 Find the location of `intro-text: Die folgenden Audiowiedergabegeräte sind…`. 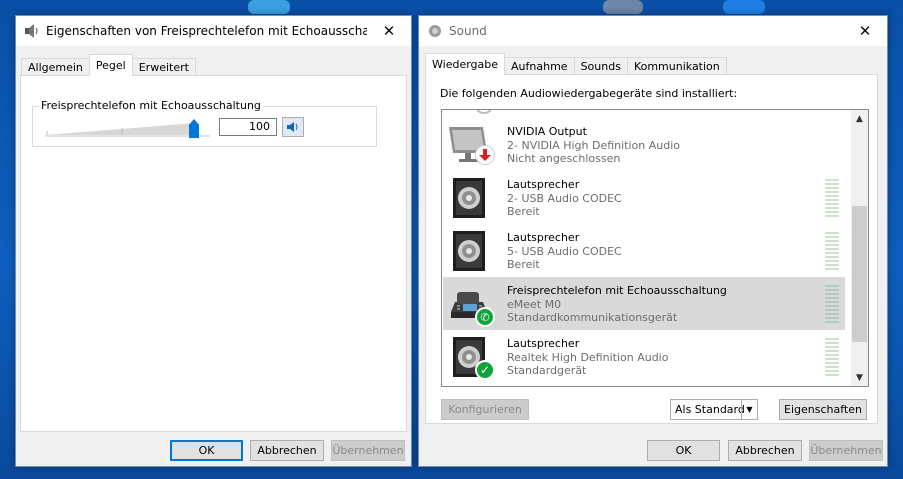

intro-text: Die folgenden Audiowiedergabegeräte sind… is located at coordinates (589, 93).